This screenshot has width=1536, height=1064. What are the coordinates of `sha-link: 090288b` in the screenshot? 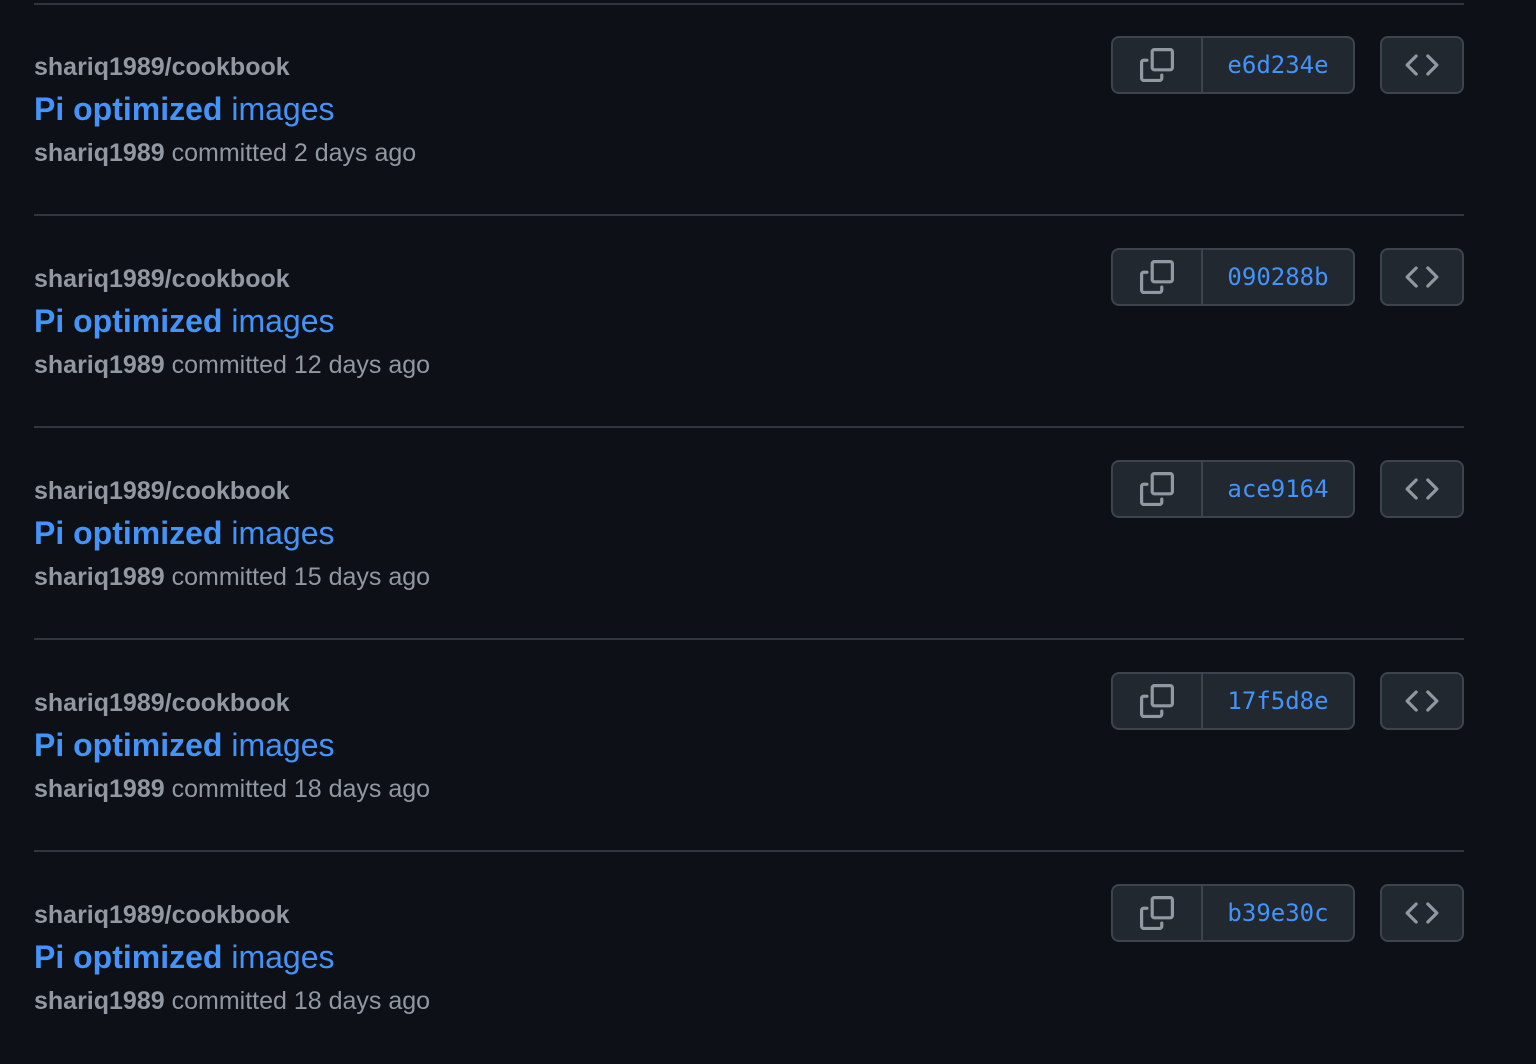 It's located at (1278, 277).